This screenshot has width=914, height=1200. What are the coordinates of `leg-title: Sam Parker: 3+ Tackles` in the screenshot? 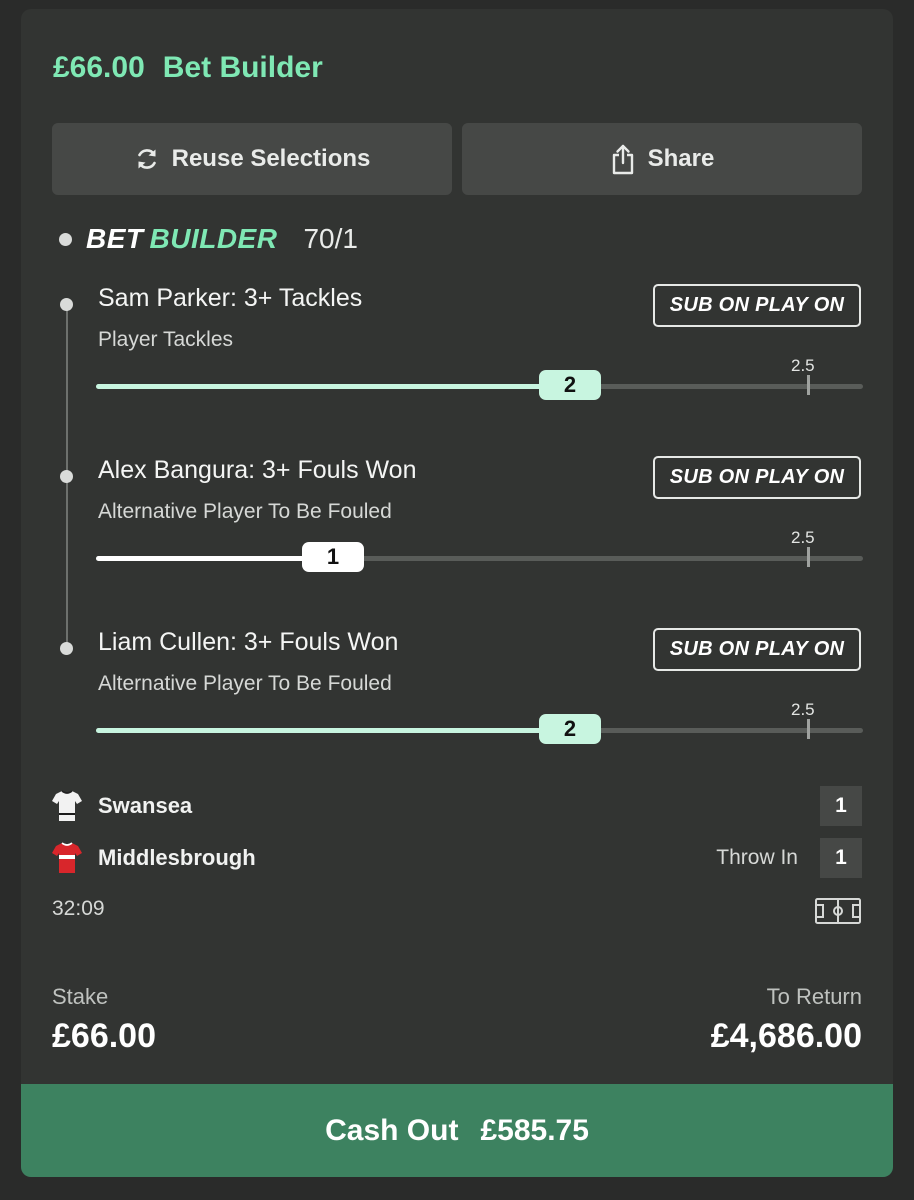 It's located at (230, 298).